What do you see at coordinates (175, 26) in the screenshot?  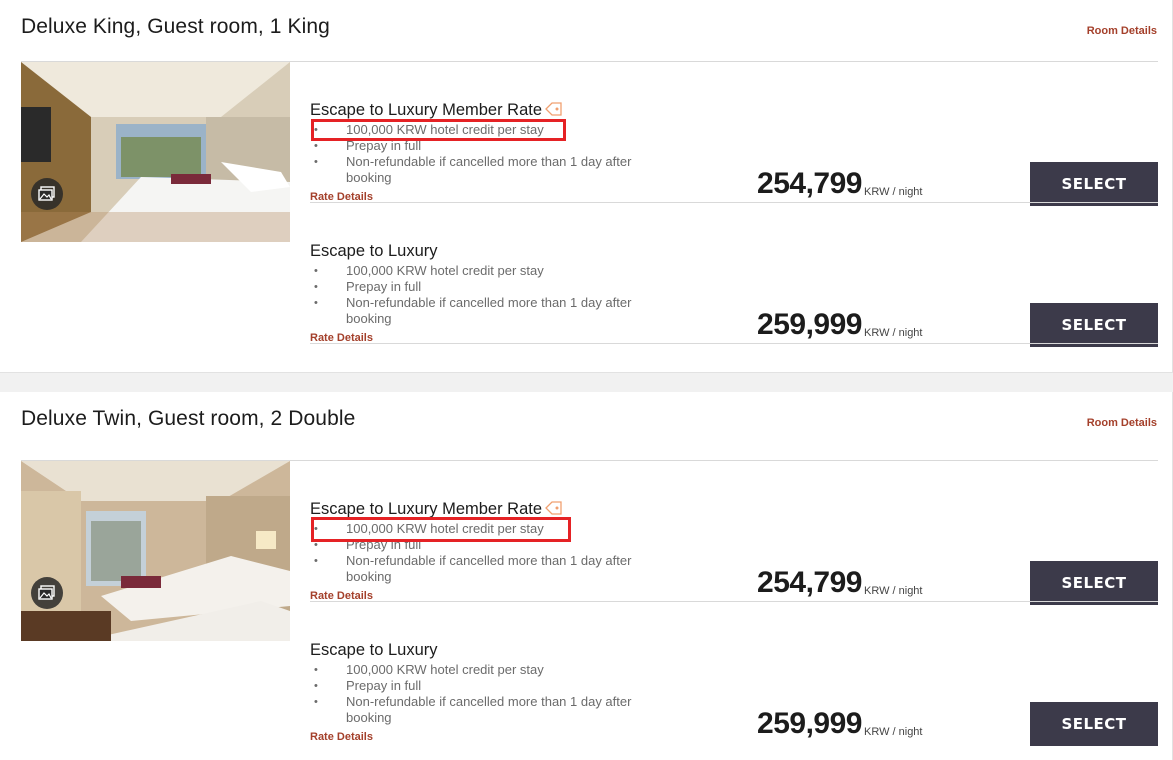 I see `room-title: Deluxe King, Guest room, 1 King` at bounding box center [175, 26].